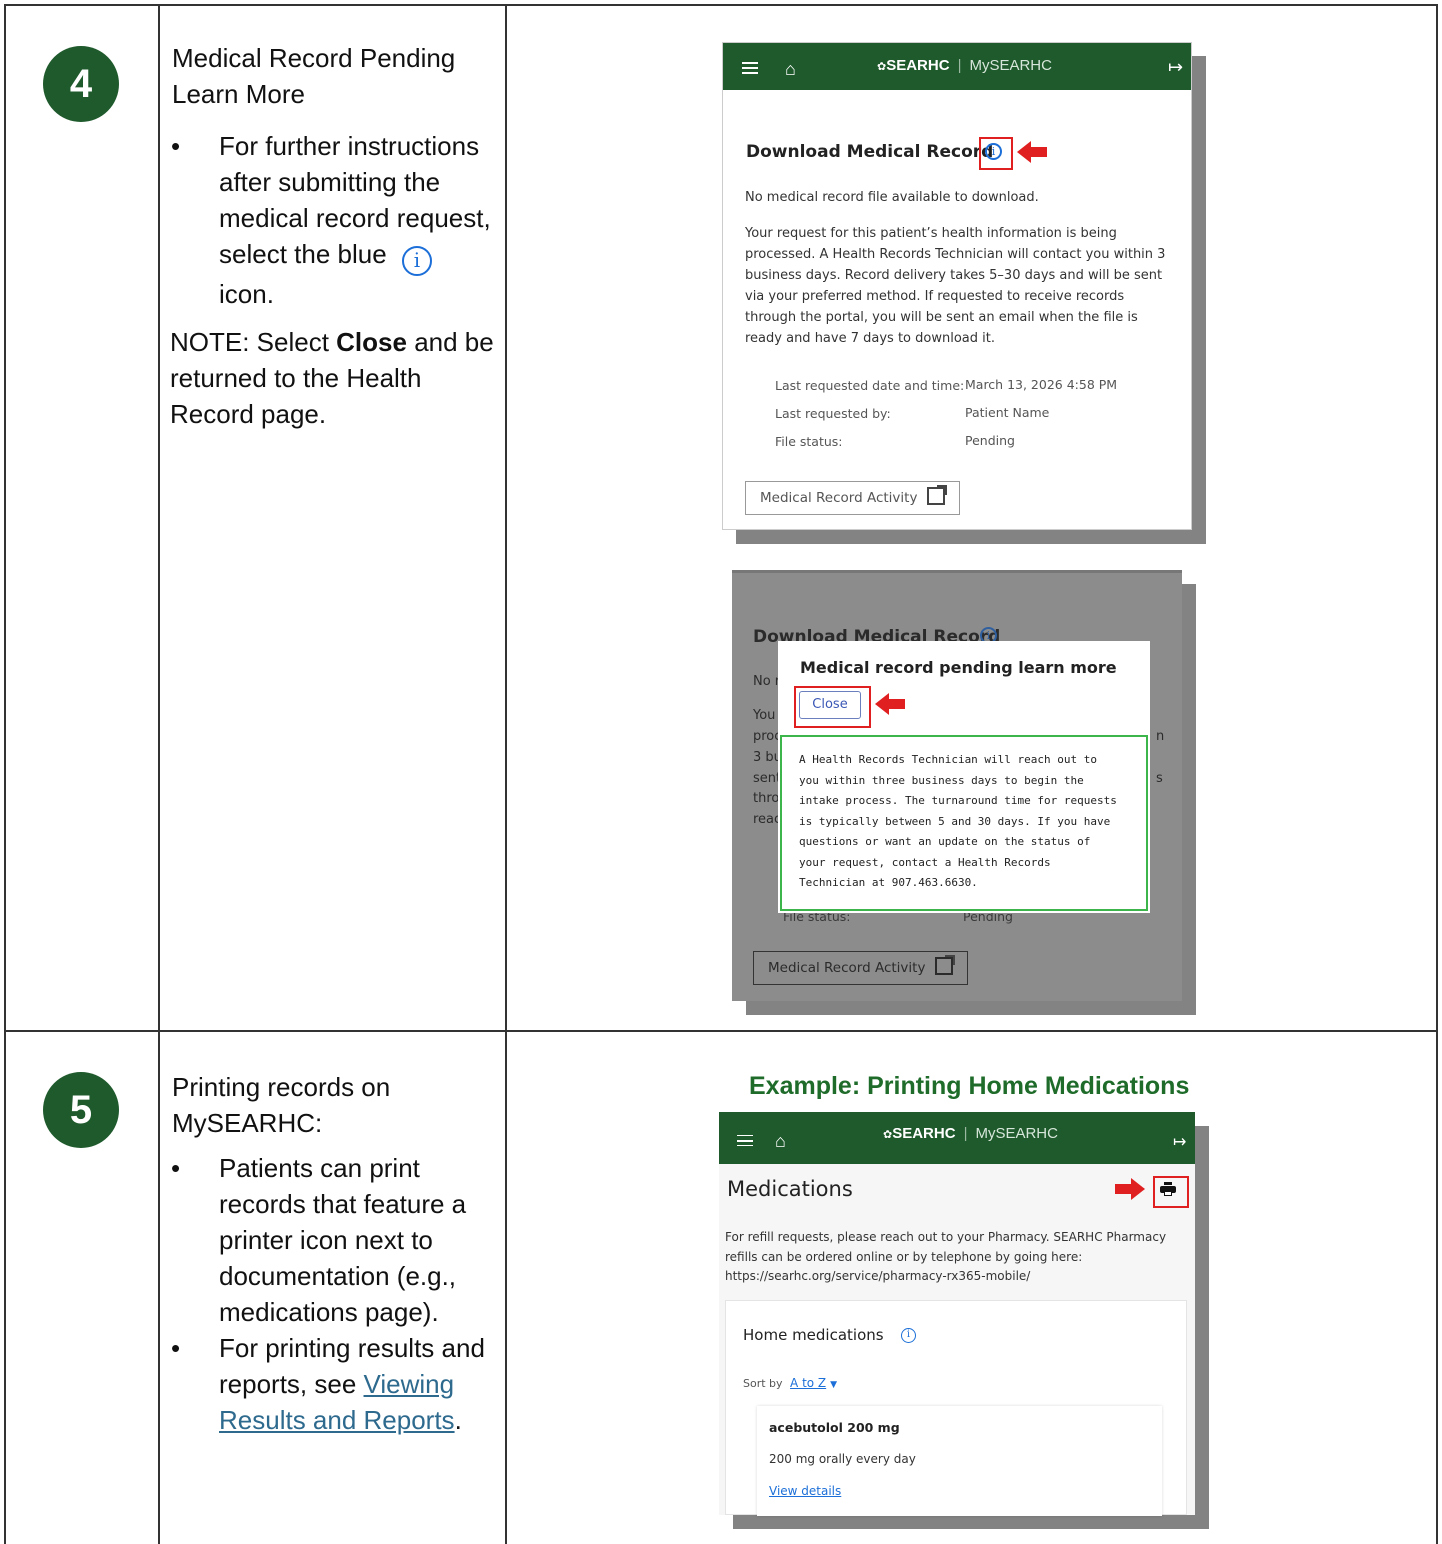 Image resolution: width=1442 pixels, height=1544 pixels. What do you see at coordinates (81, 1110) in the screenshot?
I see `step-number-badge: 5` at bounding box center [81, 1110].